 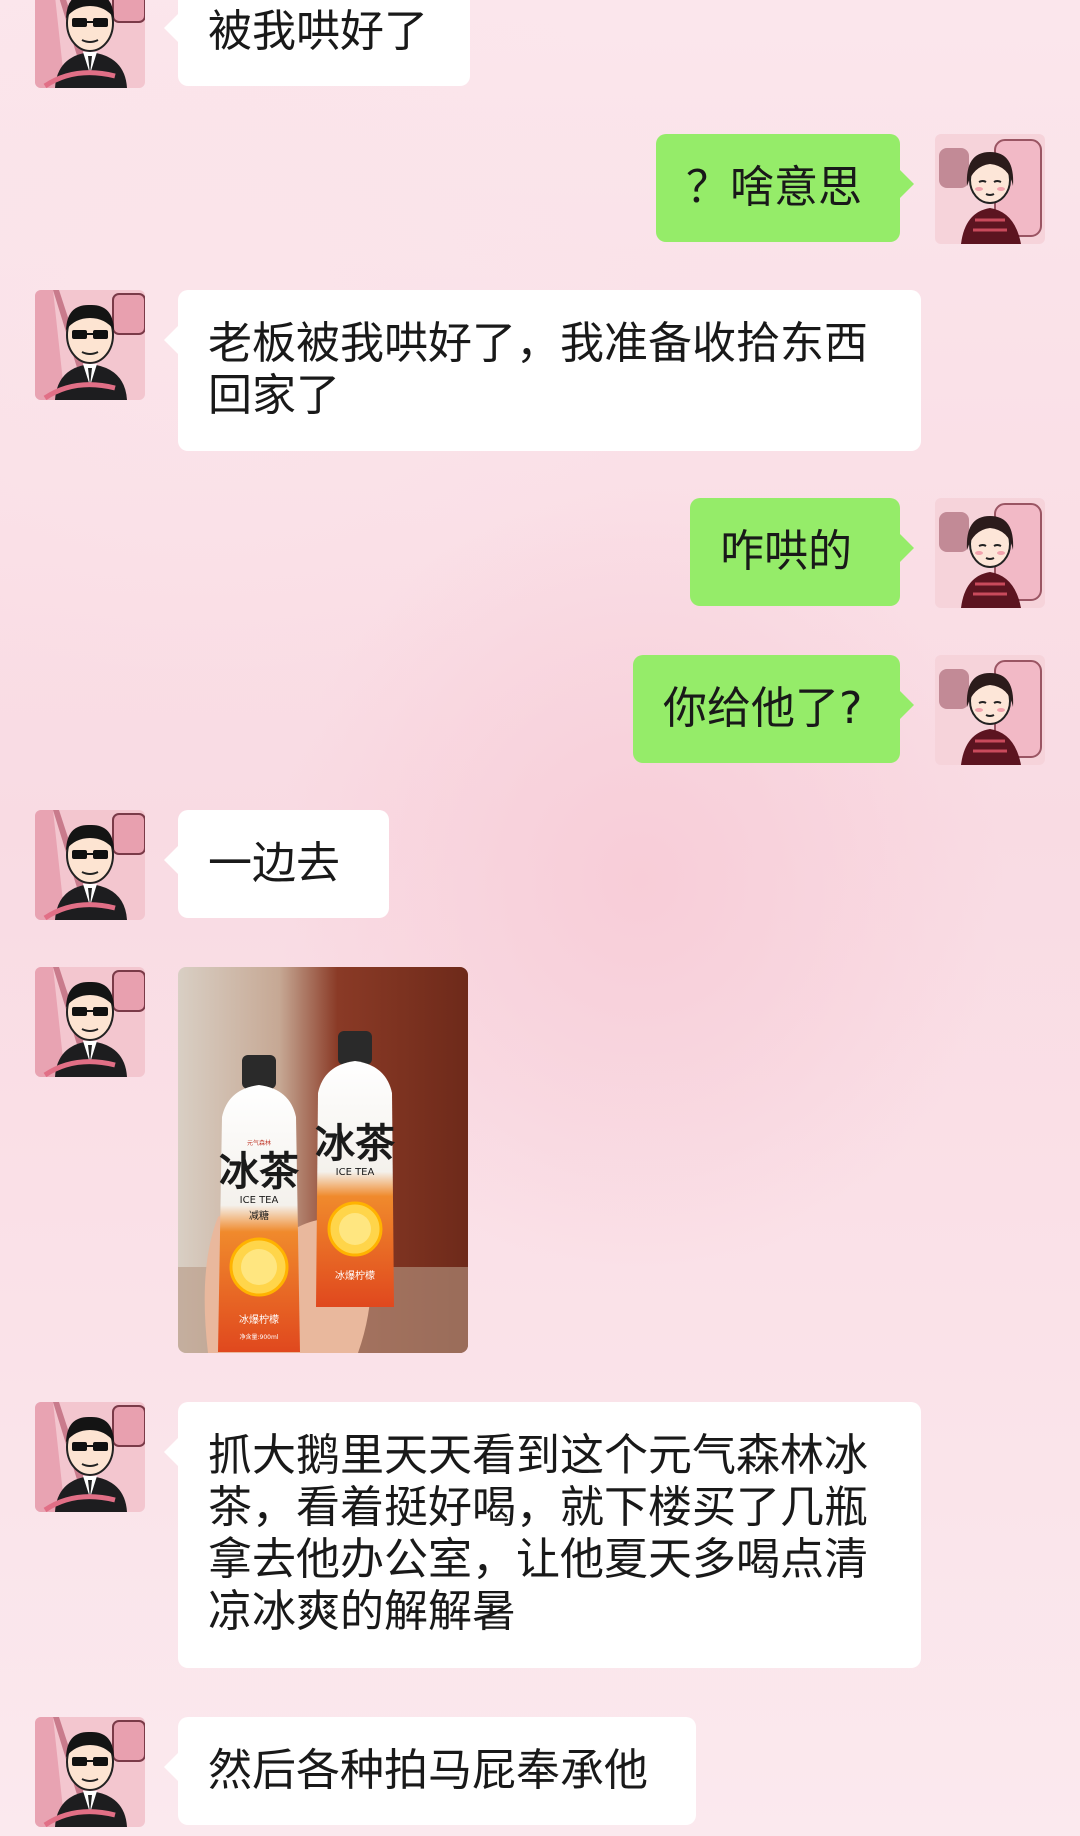 I want to click on message-bubble: 老板被我哄好了，我准备收拾东西回家了, so click(x=542, y=370).